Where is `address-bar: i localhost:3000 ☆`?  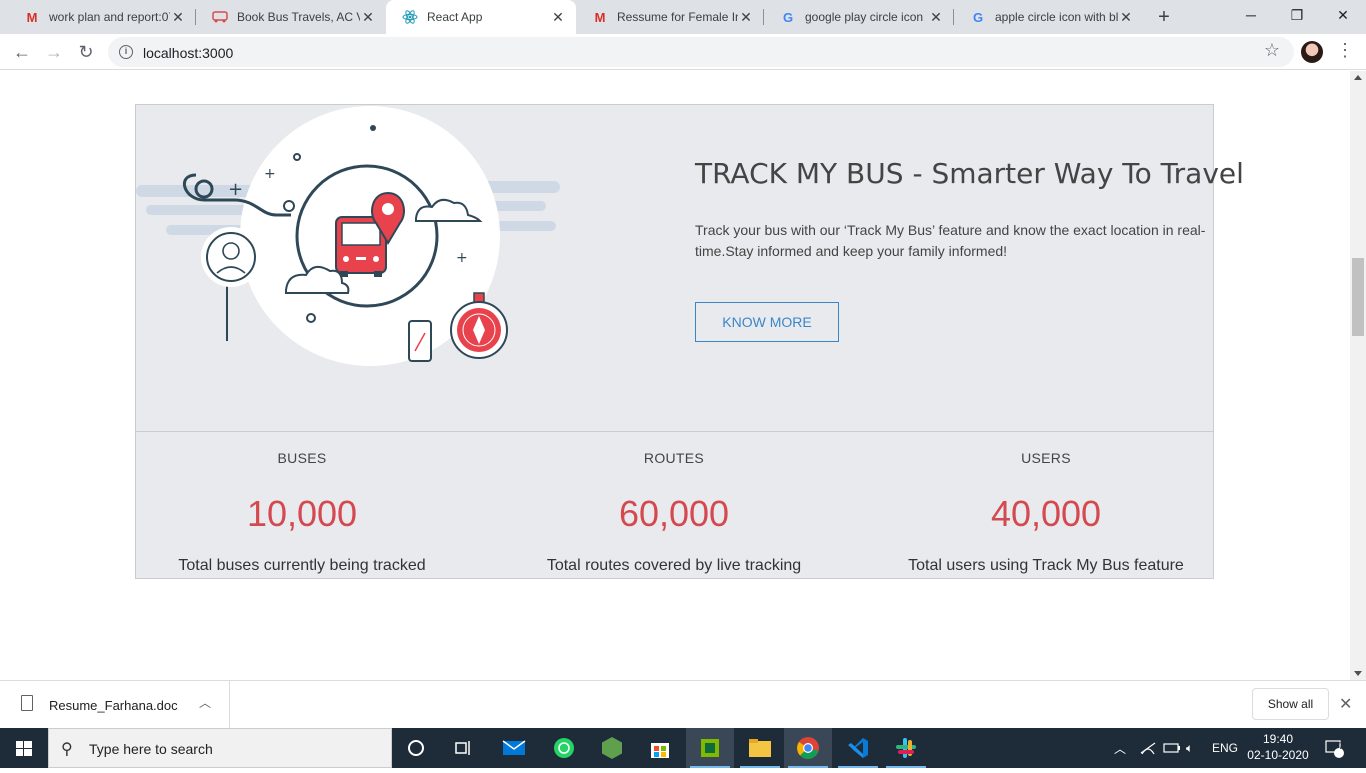 address-bar: i localhost:3000 ☆ is located at coordinates (701, 52).